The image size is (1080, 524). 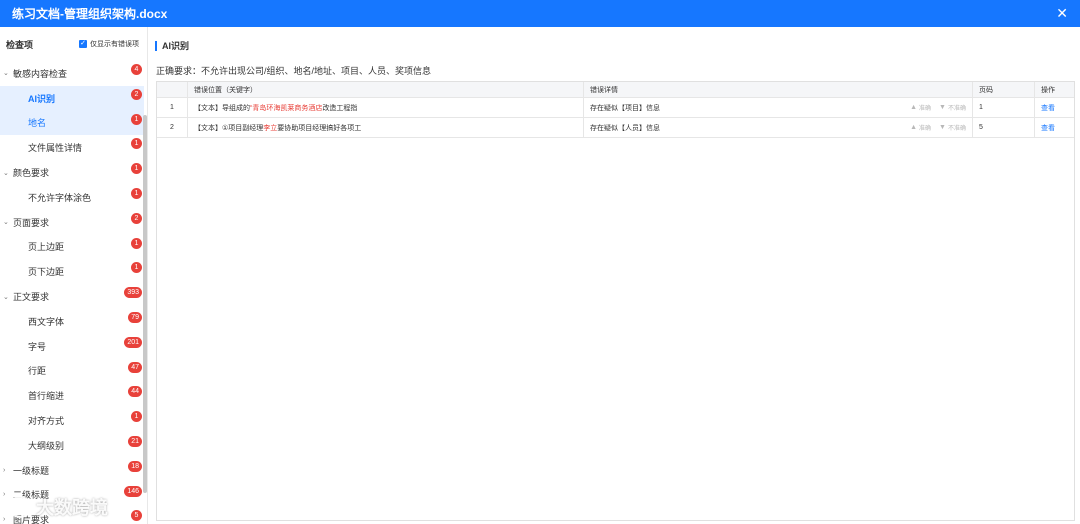 What do you see at coordinates (136, 516) in the screenshot?
I see `count-badge: 5` at bounding box center [136, 516].